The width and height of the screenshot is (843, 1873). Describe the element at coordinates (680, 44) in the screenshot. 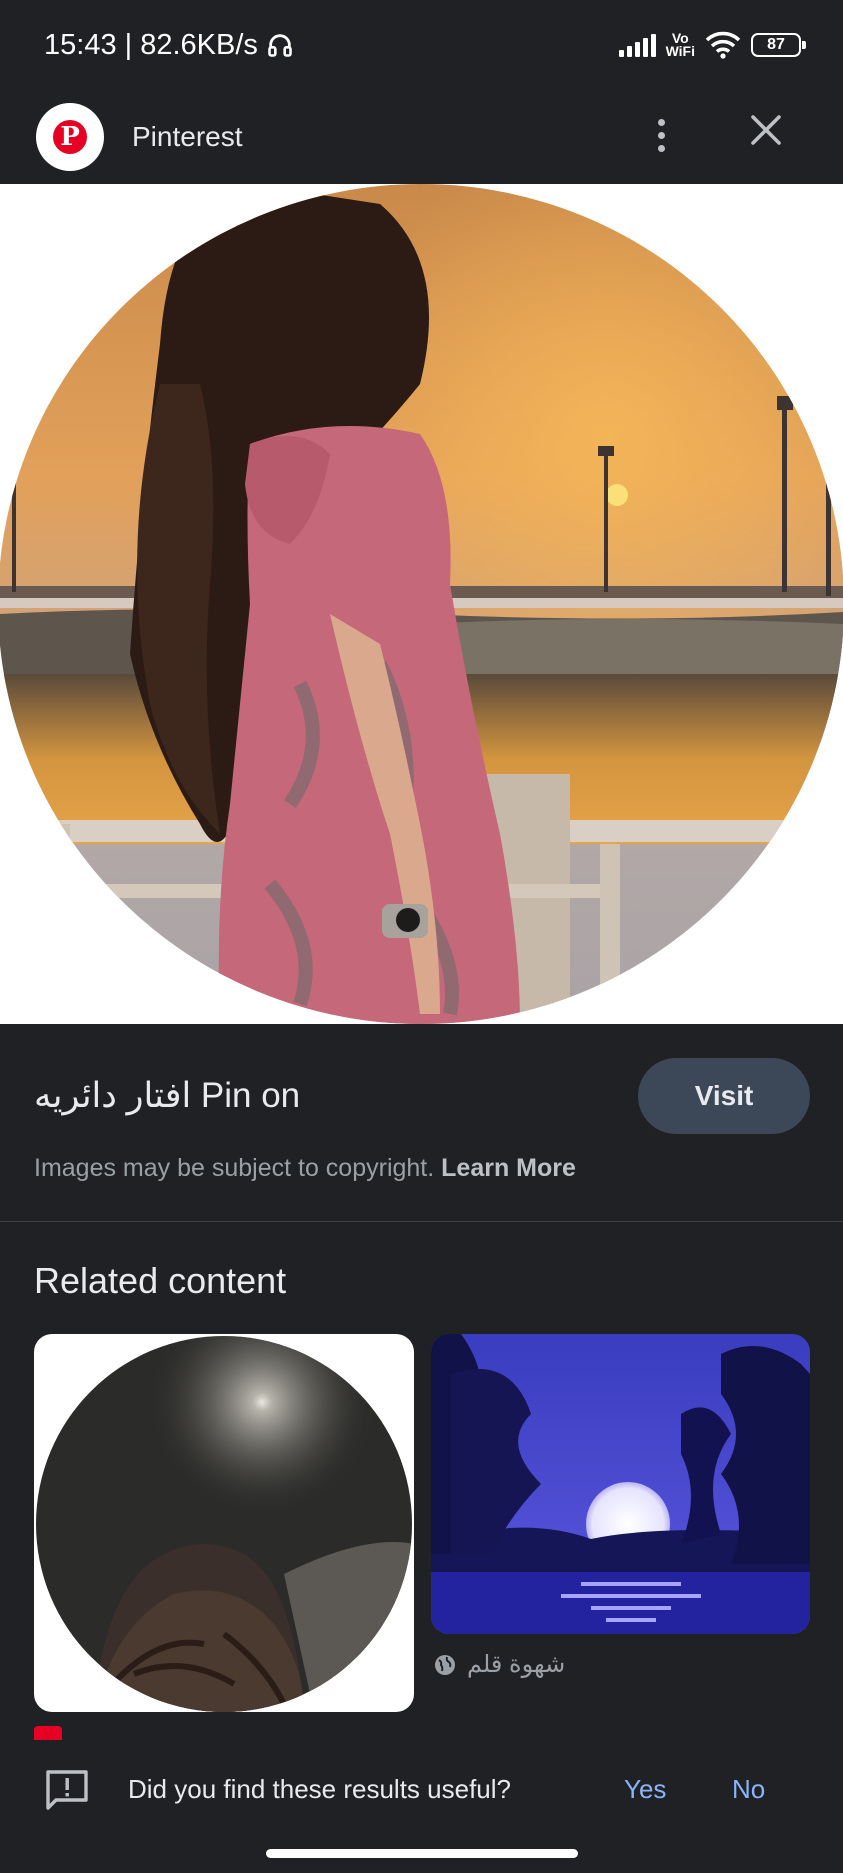

I see `vowifi-indicator: Vo WiFi` at that location.